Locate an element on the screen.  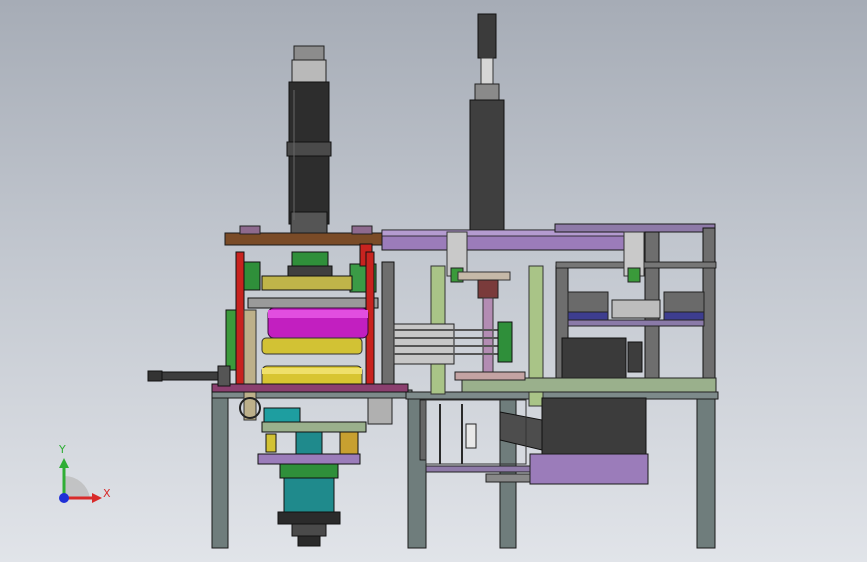
left-vertical-cylinder is located at coordinates (309, 140).